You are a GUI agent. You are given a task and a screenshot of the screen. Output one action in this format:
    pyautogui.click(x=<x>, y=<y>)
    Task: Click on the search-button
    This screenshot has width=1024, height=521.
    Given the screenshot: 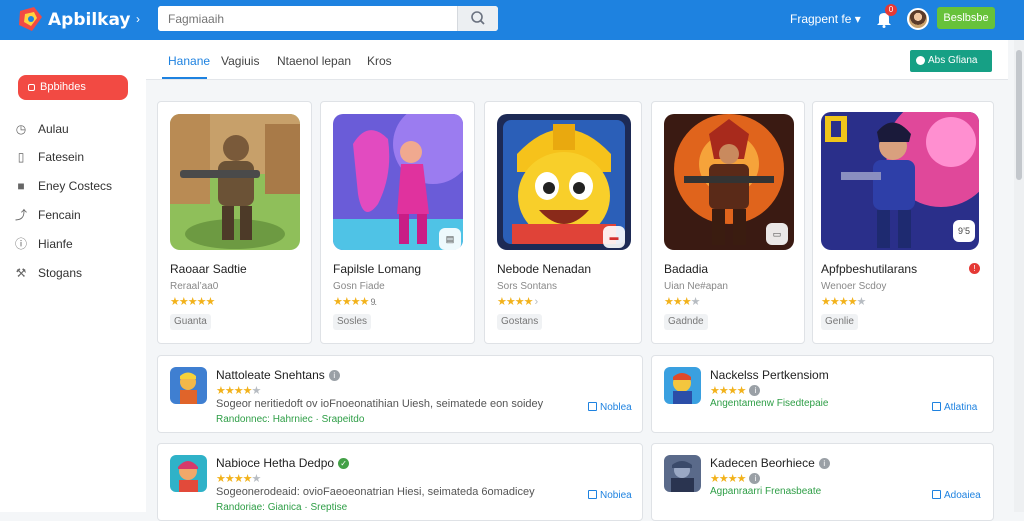 What is the action you would take?
    pyautogui.click(x=477, y=18)
    